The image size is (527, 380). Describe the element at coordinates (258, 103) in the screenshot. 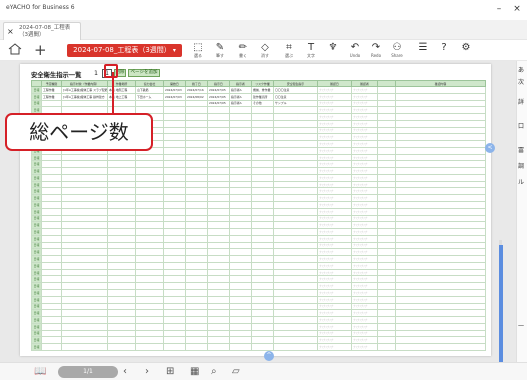

I see `table-row: 日報 2024/07/05 指示者A その他 サンプル ナ/ナ/ナ/ナ ナ/ナ/ナ/ナ` at that location.